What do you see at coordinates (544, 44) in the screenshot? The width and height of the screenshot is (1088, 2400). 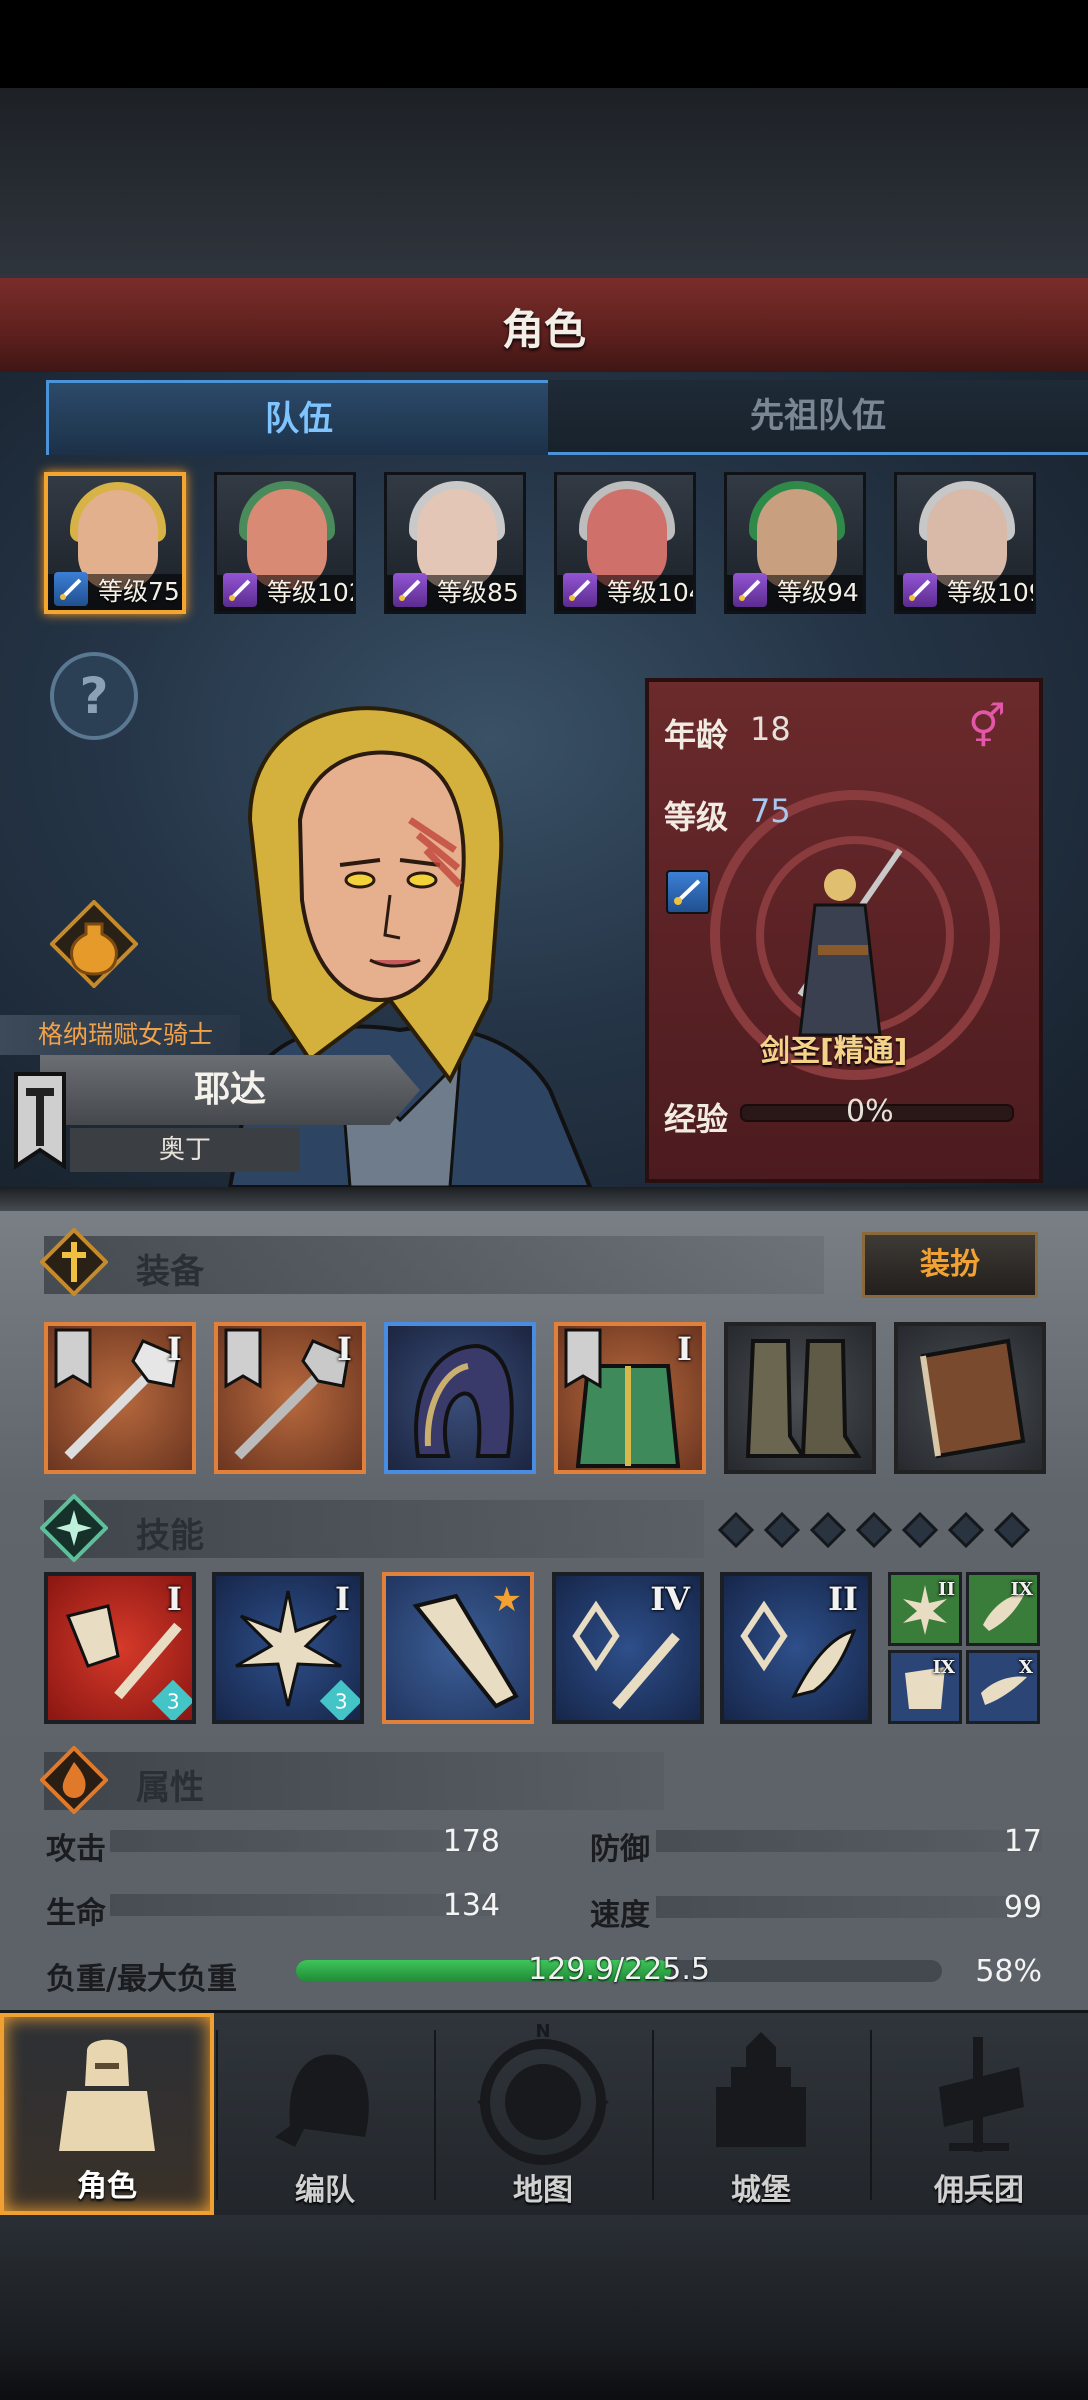 I see `status-bar-area` at bounding box center [544, 44].